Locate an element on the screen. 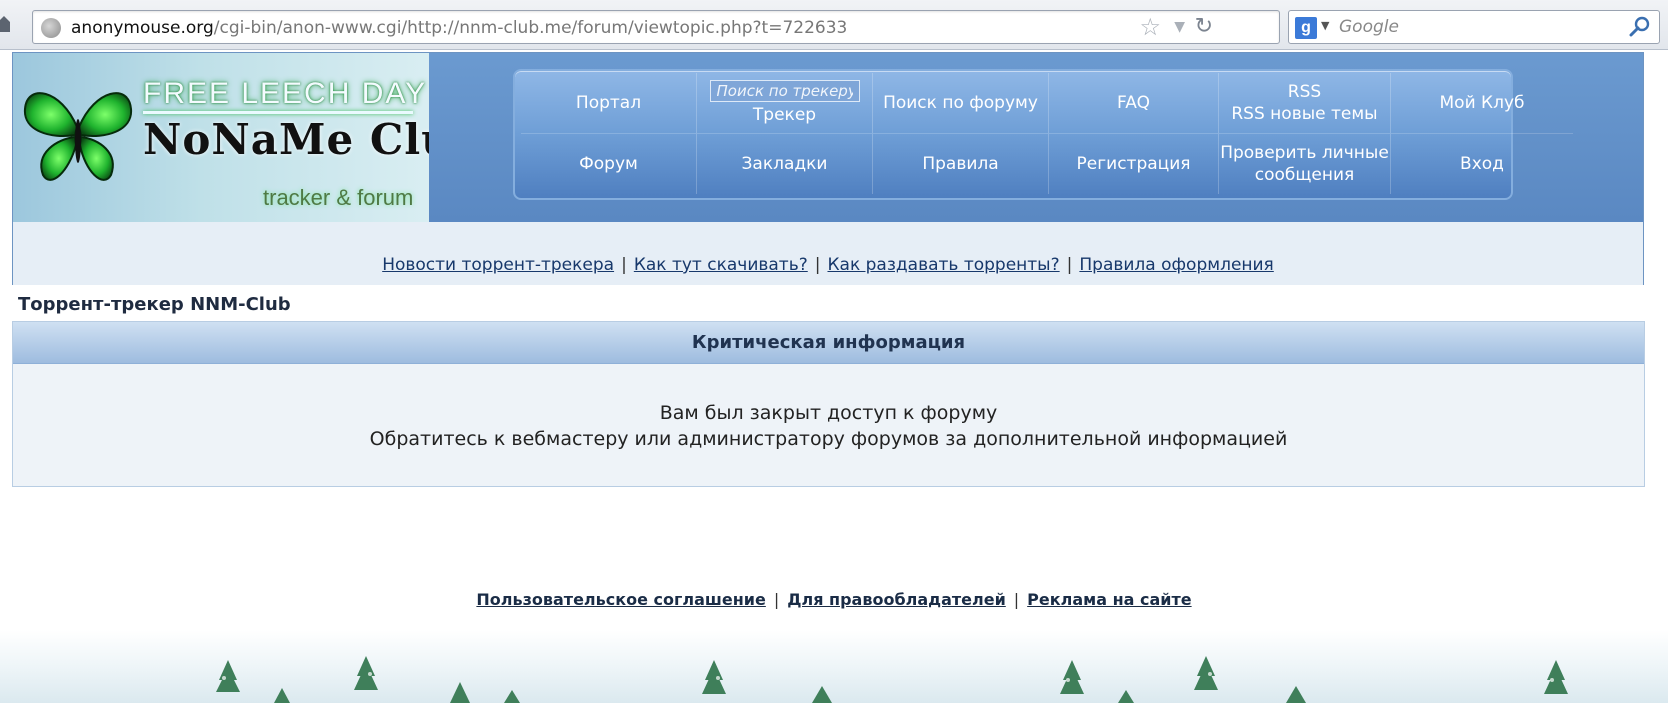 Image resolution: width=1668 pixels, height=703 pixels. magnifier-icon is located at coordinates (1640, 27).